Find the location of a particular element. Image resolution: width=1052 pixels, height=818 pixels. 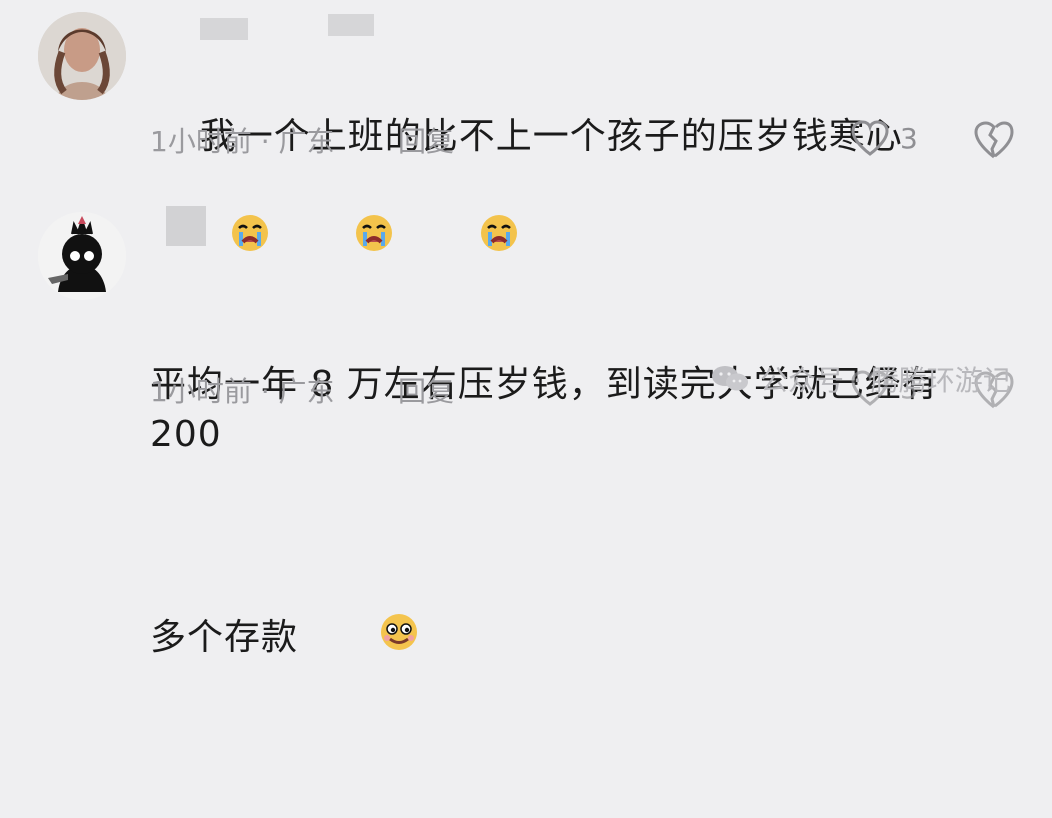

broken-heart-icon is located at coordinates (994, 140).